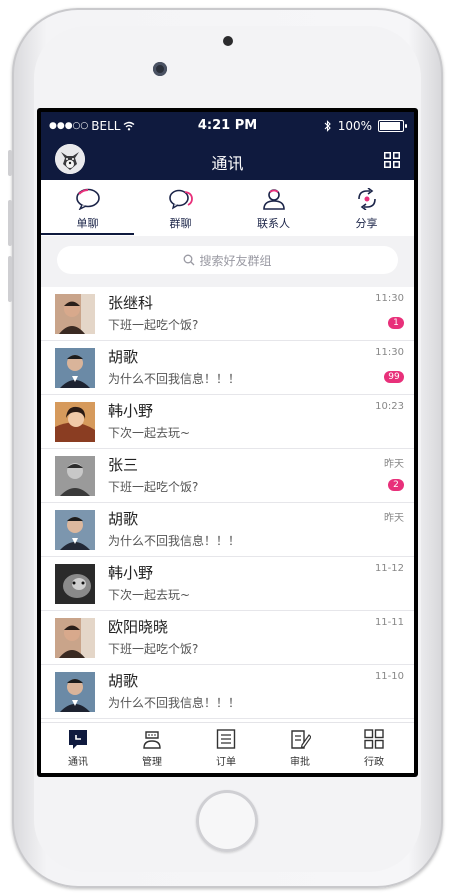  What do you see at coordinates (227, 314) in the screenshot?
I see `conversation-item: 张继科 下班一起吃个饭? 11:30 1` at bounding box center [227, 314].